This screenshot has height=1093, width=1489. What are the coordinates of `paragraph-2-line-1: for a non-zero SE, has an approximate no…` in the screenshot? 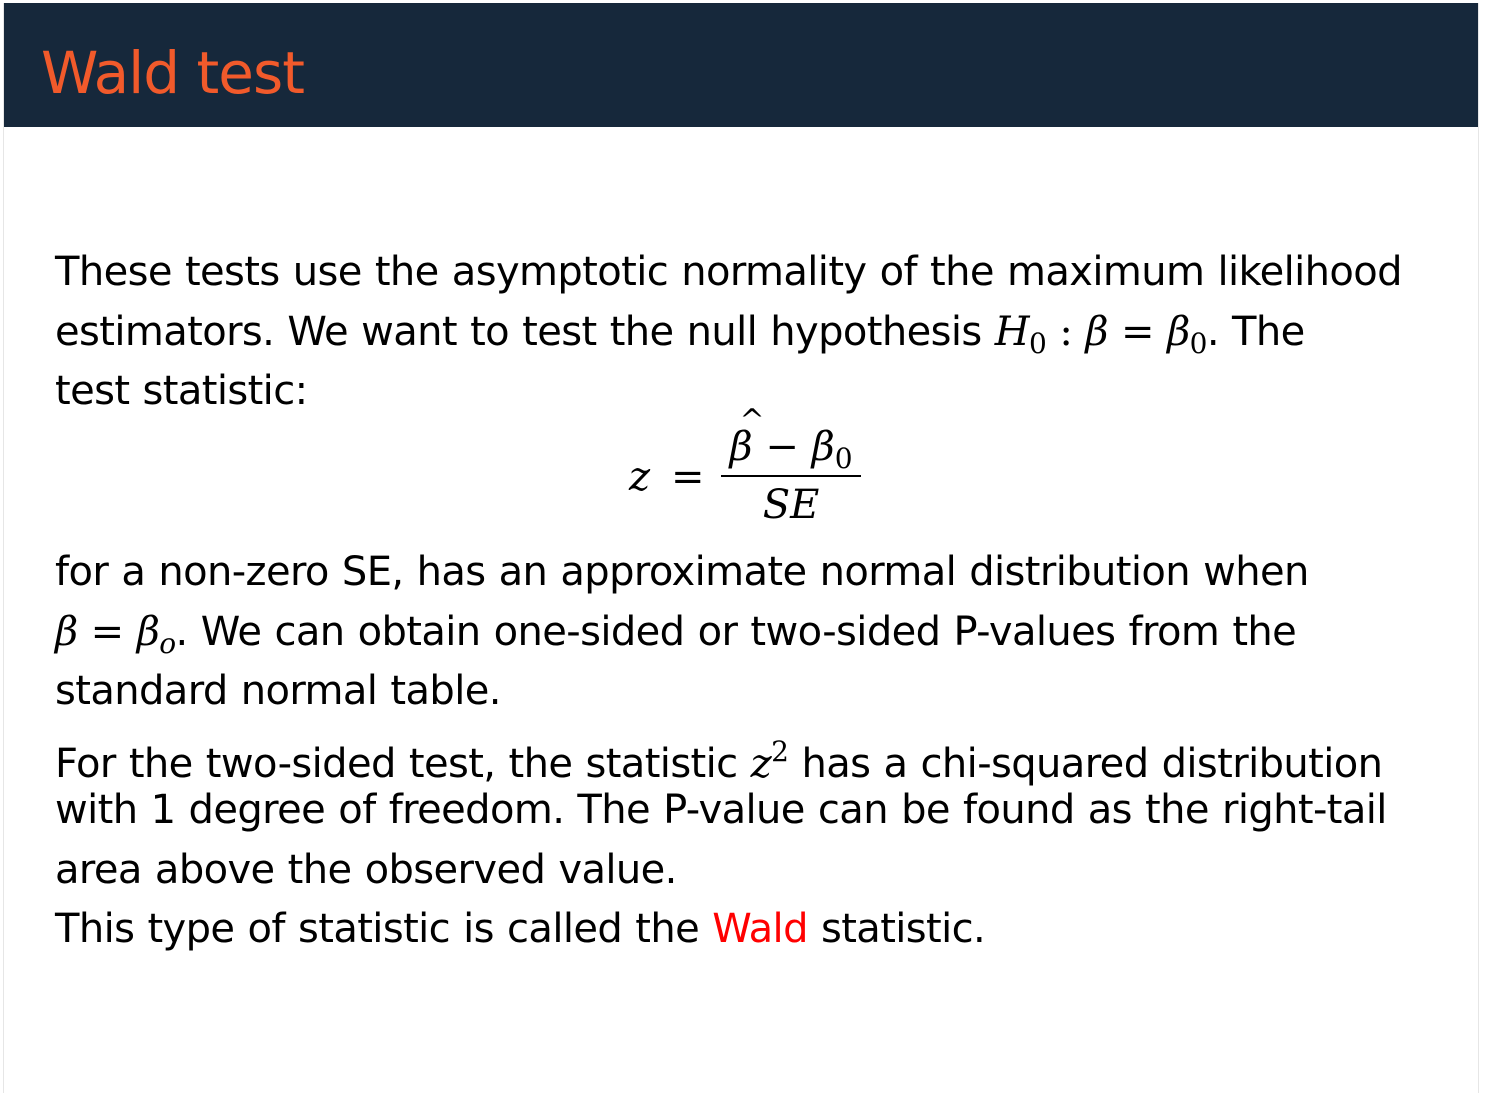 It's located at (682, 572).